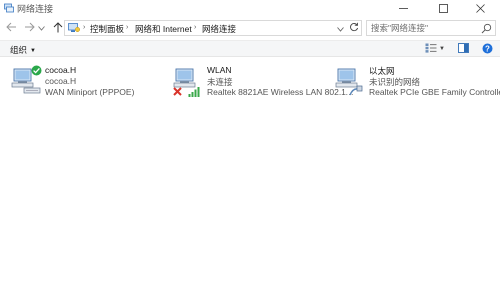 This screenshot has width=500, height=304. What do you see at coordinates (9, 8) in the screenshot?
I see `network-connections-icon` at bounding box center [9, 8].